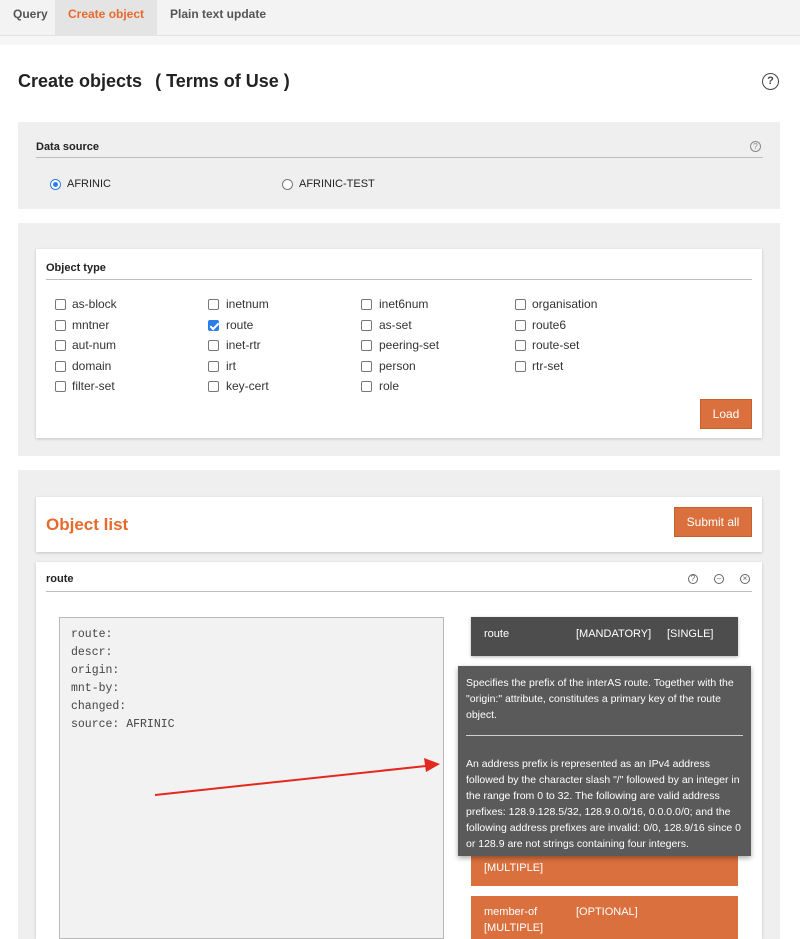 The image size is (800, 939). What do you see at coordinates (287, 184) in the screenshot?
I see `radio-afrinic-test` at bounding box center [287, 184].